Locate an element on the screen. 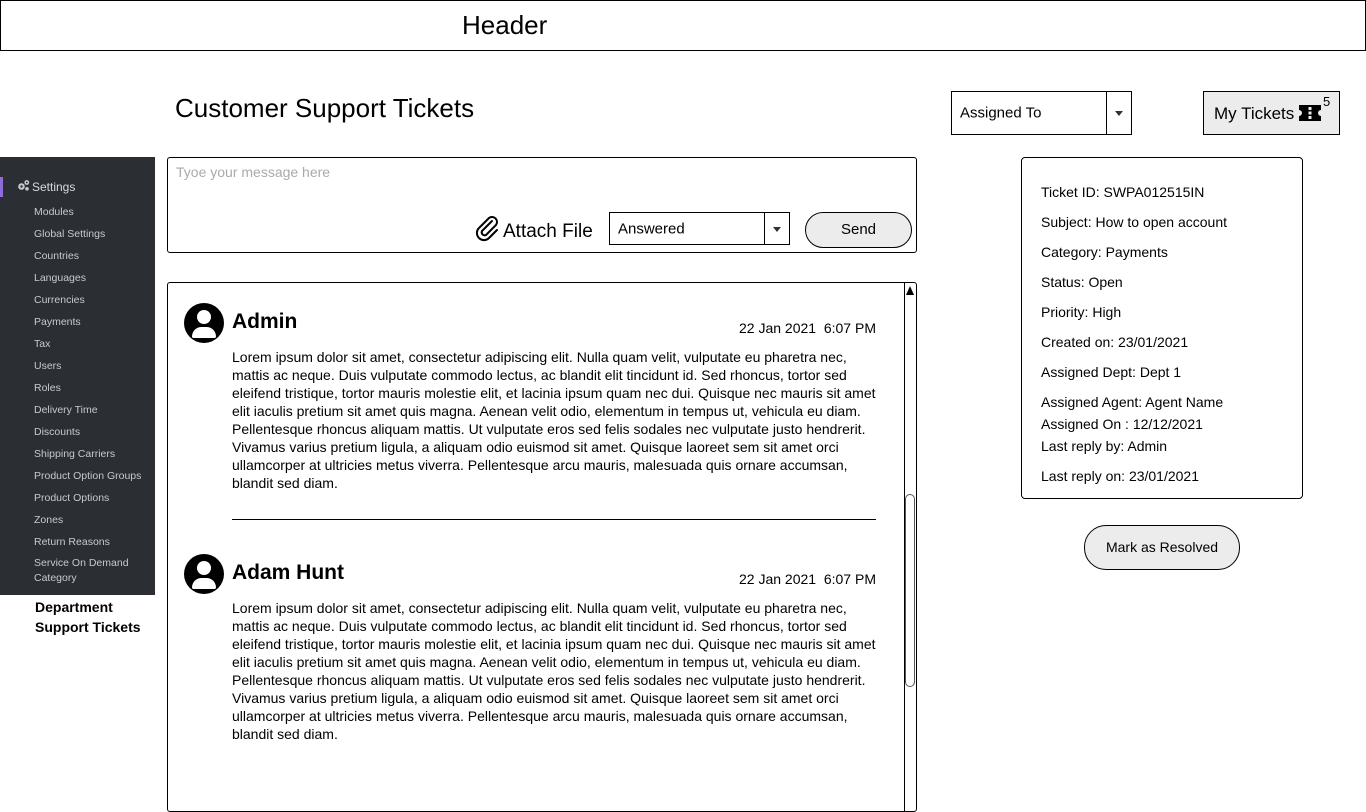 Image resolution: width=1366 pixels, height=812 pixels. attach-file-label: Attach File is located at coordinates (548, 231).